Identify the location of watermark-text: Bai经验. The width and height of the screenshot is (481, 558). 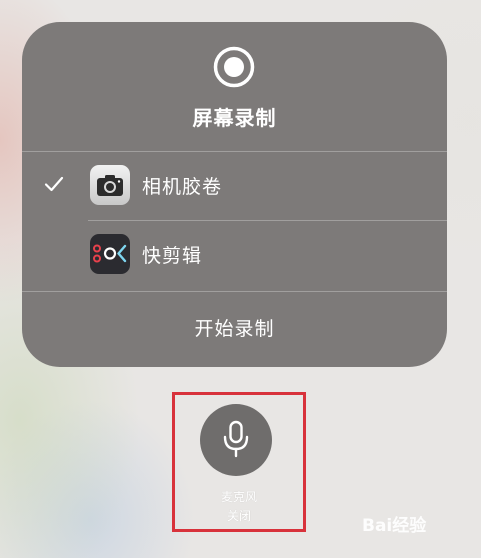
(394, 526).